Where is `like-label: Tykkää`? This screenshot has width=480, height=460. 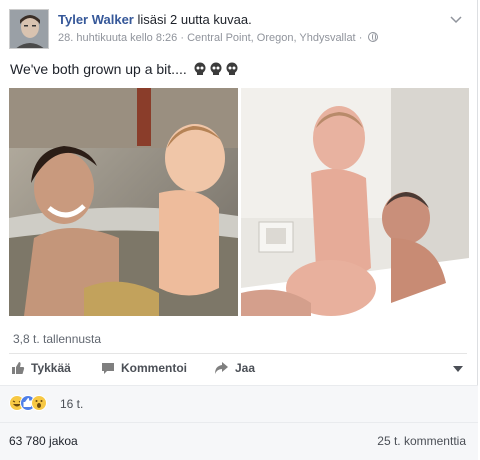
like-label: Tykkää is located at coordinates (51, 368).